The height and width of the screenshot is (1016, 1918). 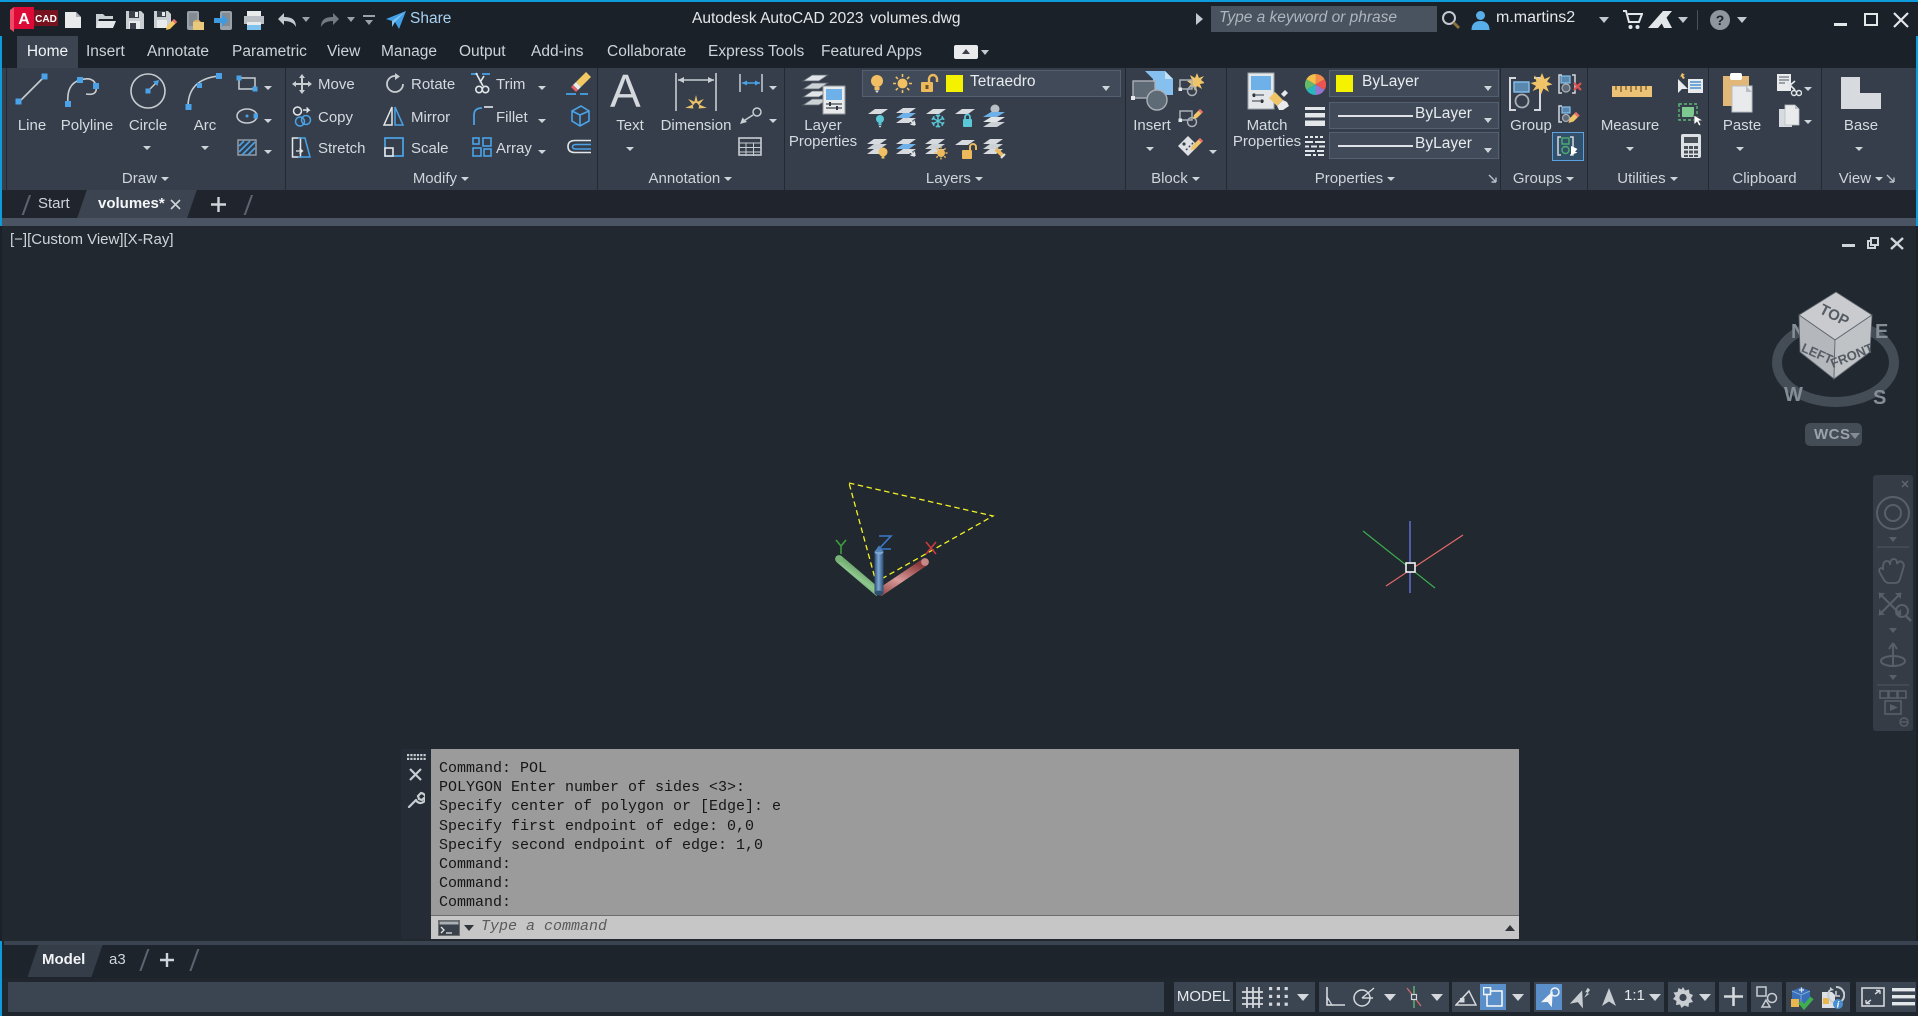 What do you see at coordinates (1881, 332) in the screenshot?
I see `svg-text: E` at bounding box center [1881, 332].